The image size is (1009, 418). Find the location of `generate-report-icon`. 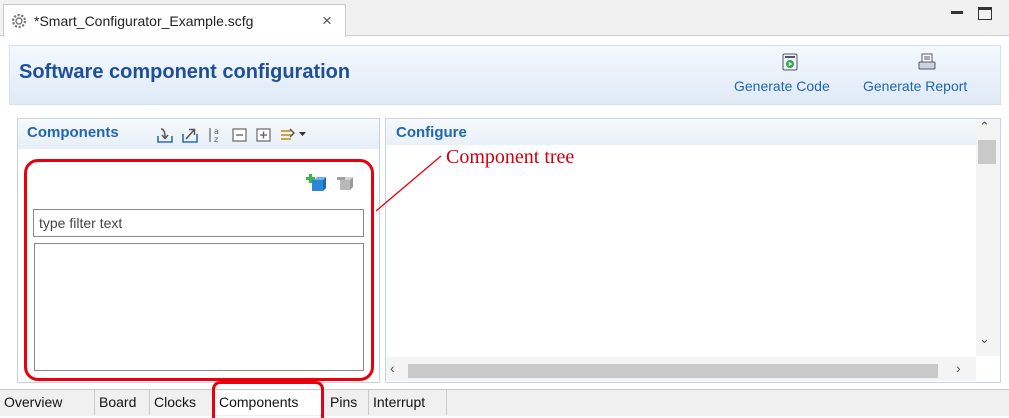

generate-report-icon is located at coordinates (927, 62).